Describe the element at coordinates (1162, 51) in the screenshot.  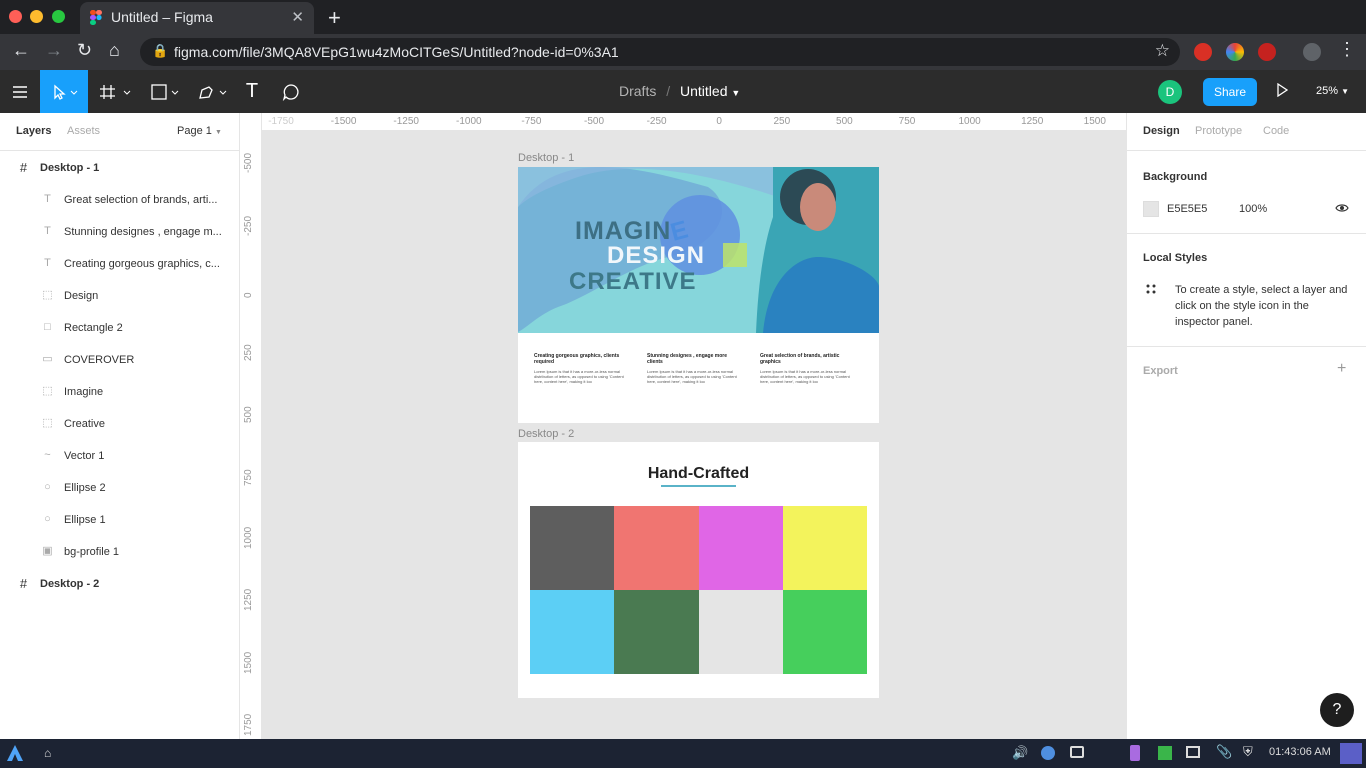
I see `bookmark-star-icon: ☆` at that location.